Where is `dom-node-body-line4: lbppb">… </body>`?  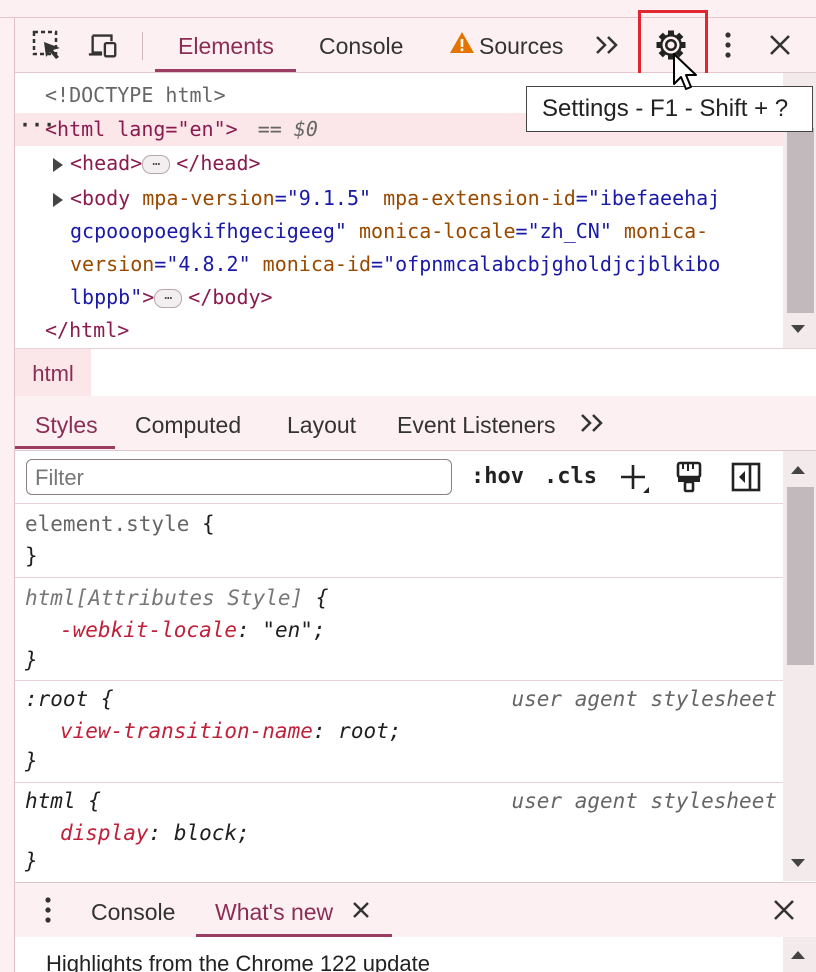
dom-node-body-line4: lbppb">… </body> is located at coordinates (171, 297).